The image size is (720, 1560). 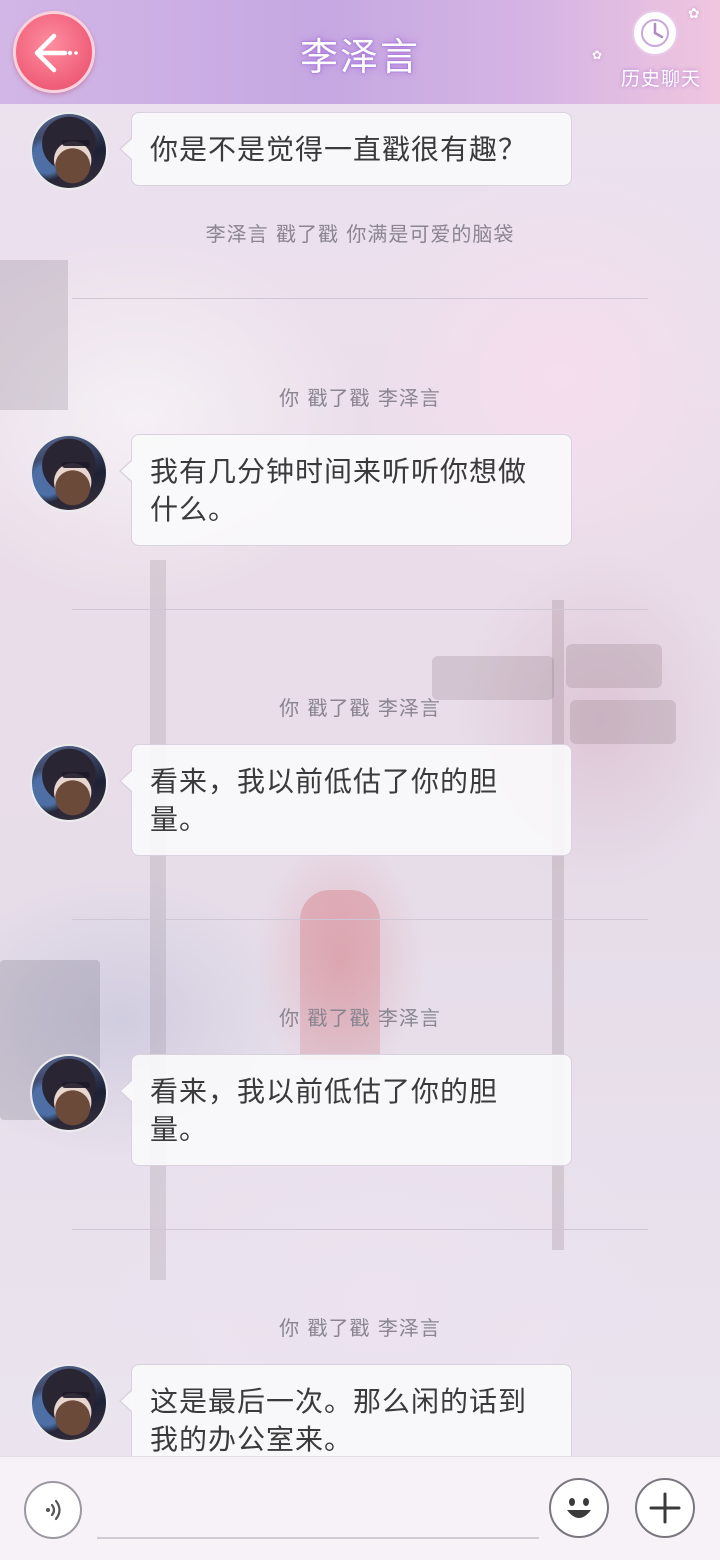 I want to click on top-bar: 李泽言 历史聊天 ✿ ✿, so click(x=360, y=52).